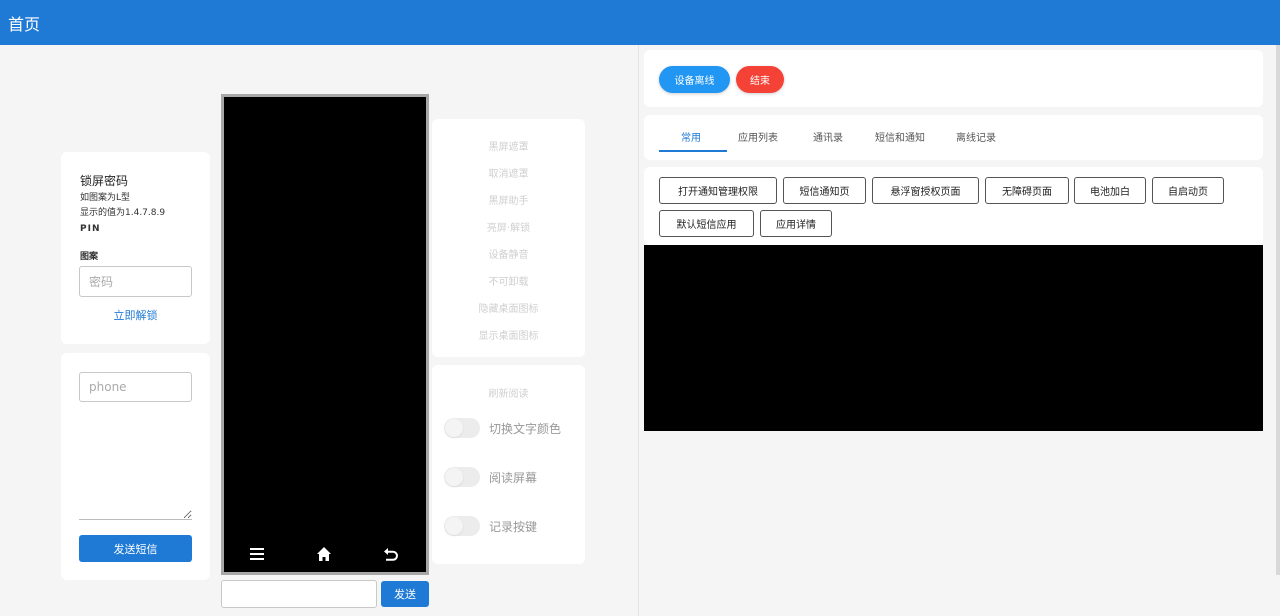 This screenshot has height=616, width=1280. I want to click on password-input, so click(135, 281).